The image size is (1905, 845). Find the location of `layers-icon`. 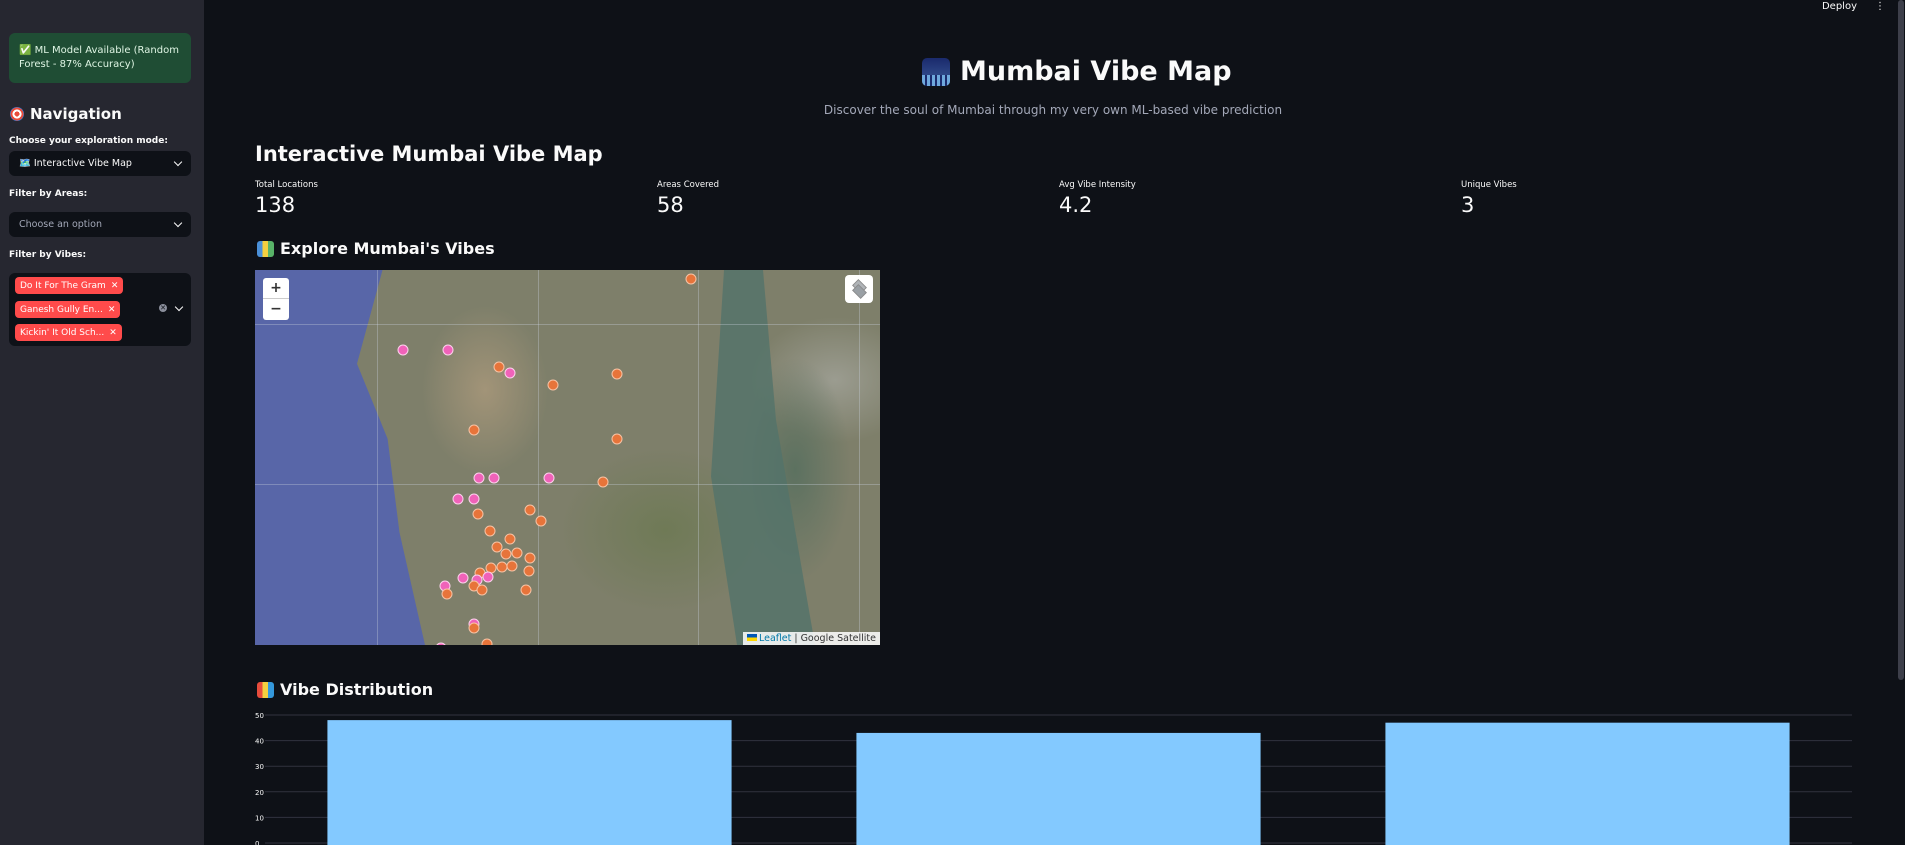

layers-icon is located at coordinates (859, 289).